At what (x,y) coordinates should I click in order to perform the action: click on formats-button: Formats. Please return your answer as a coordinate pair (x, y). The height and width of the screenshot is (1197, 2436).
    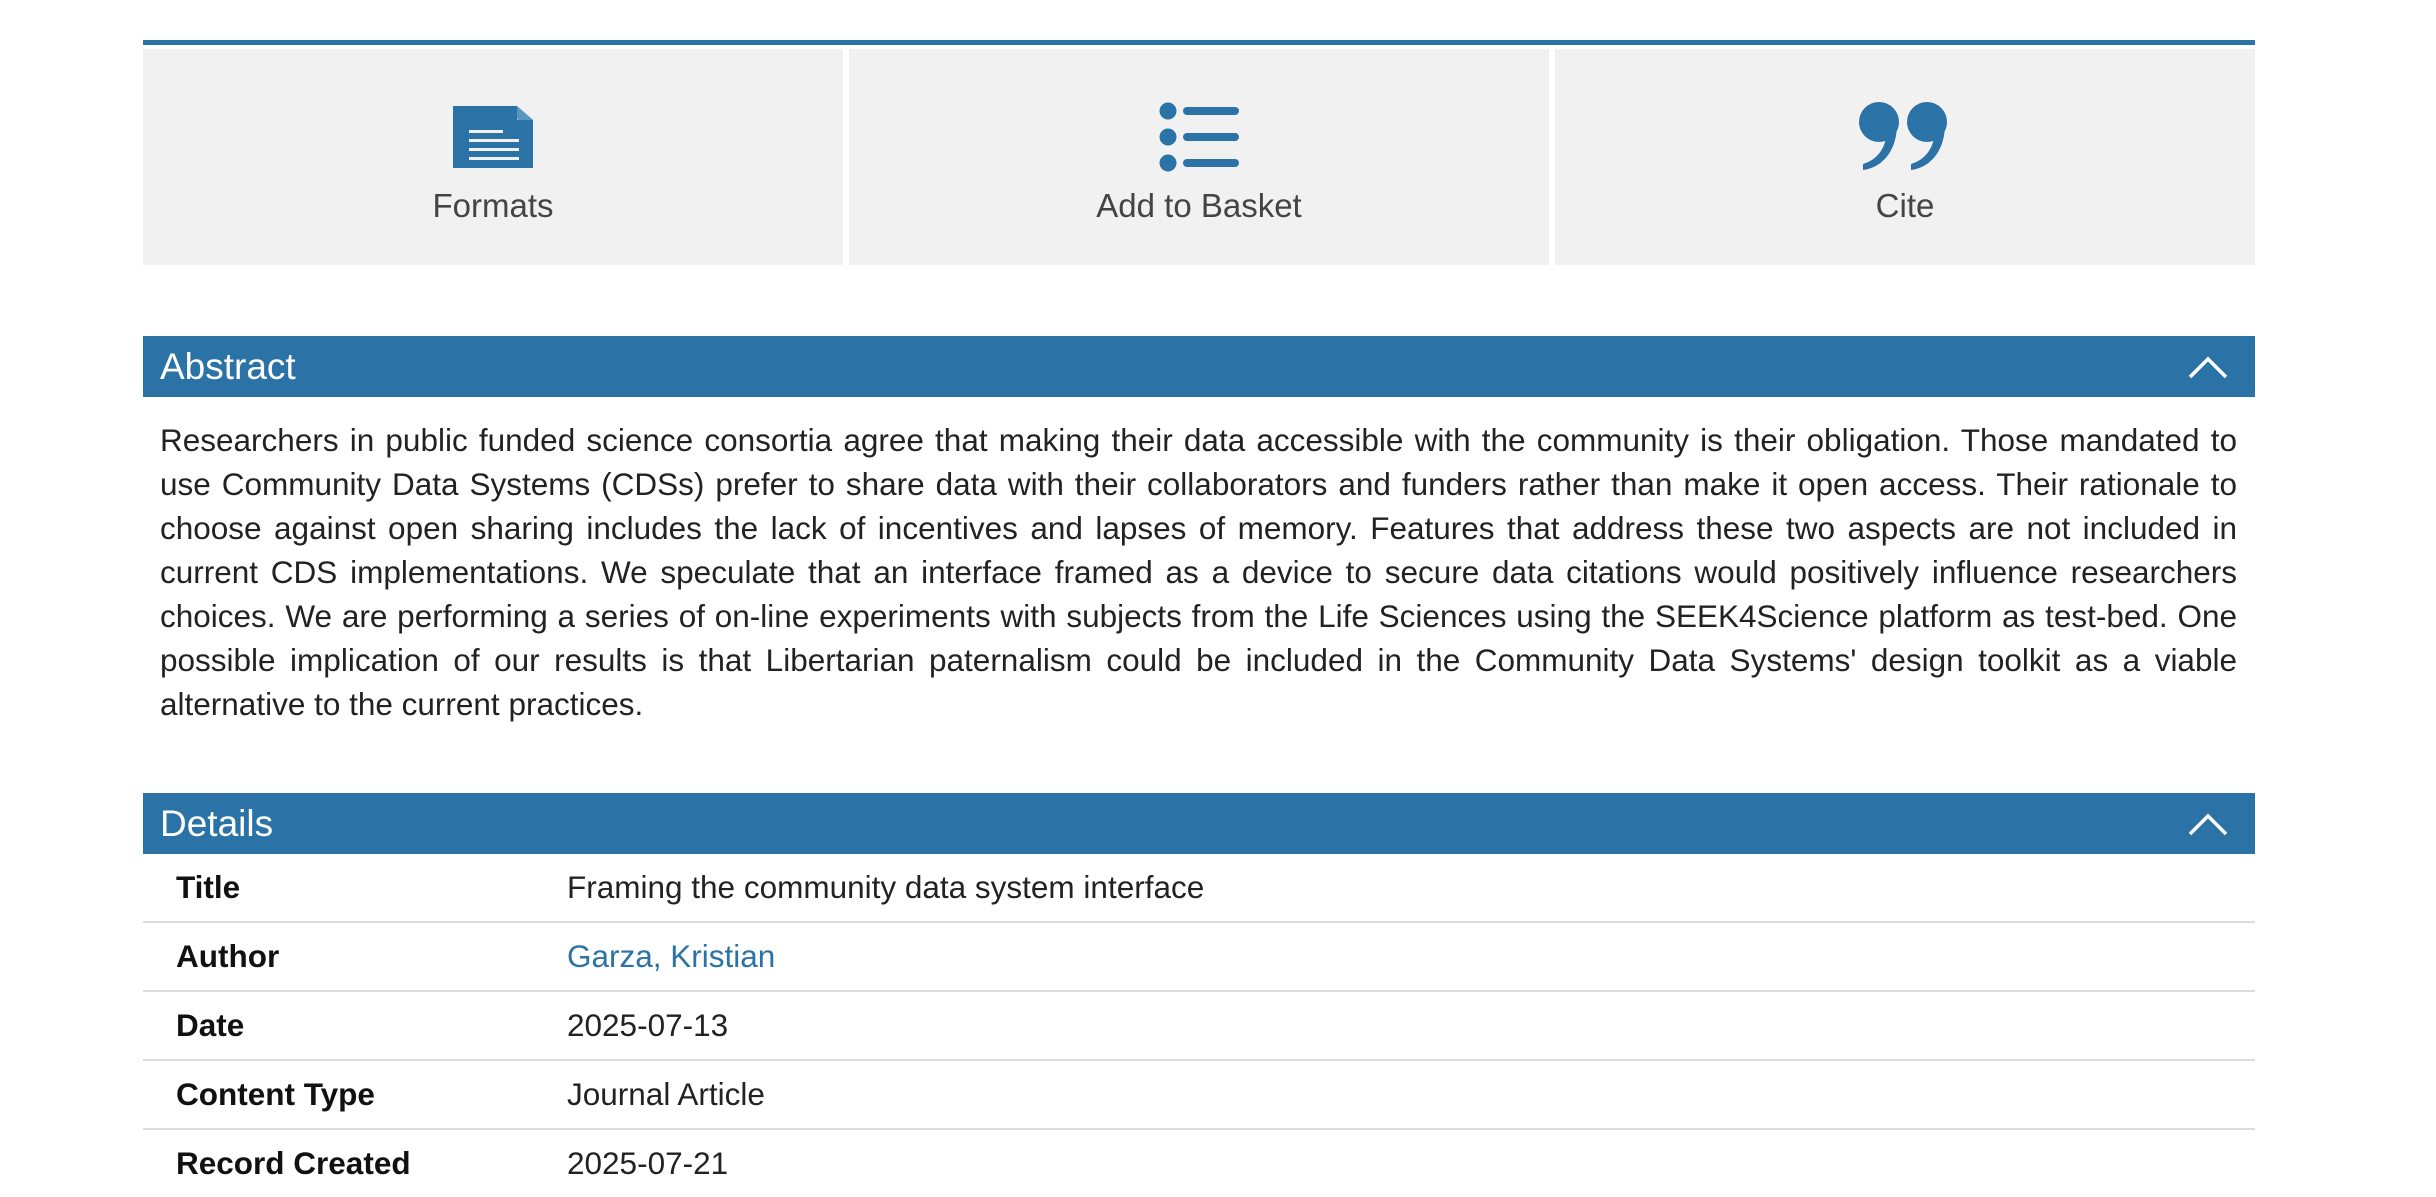
    Looking at the image, I should click on (493, 157).